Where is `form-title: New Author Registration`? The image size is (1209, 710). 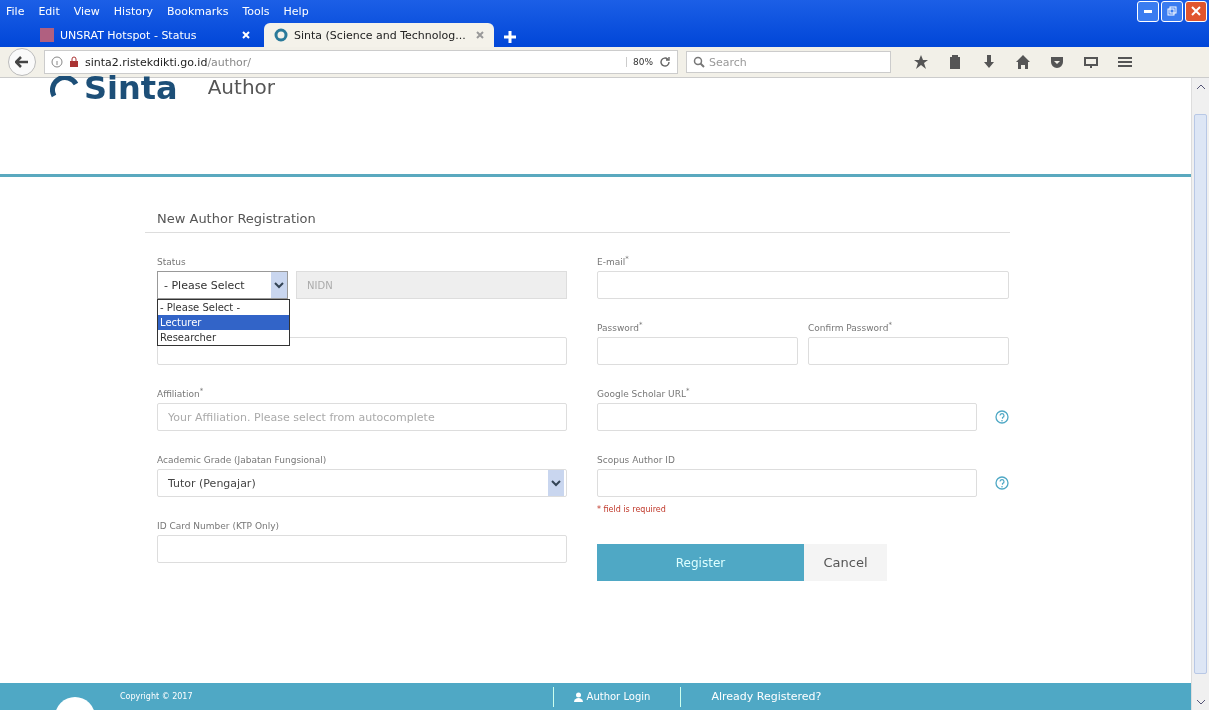
form-title: New Author Registration is located at coordinates (577, 222).